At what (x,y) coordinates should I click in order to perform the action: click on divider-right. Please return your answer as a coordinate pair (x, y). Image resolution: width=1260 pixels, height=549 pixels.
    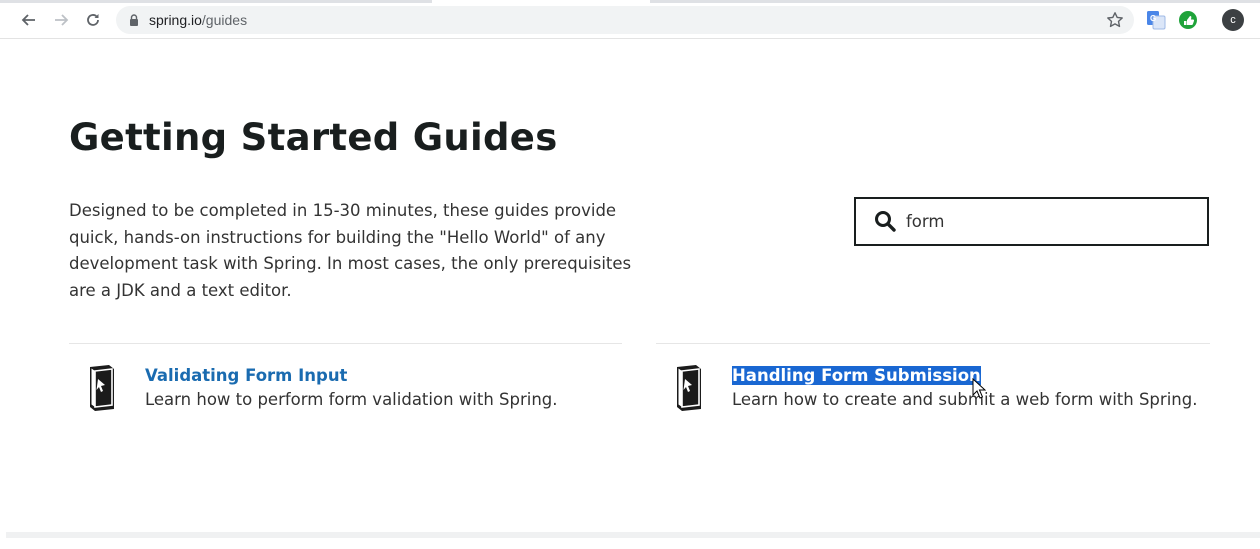
    Looking at the image, I should click on (933, 343).